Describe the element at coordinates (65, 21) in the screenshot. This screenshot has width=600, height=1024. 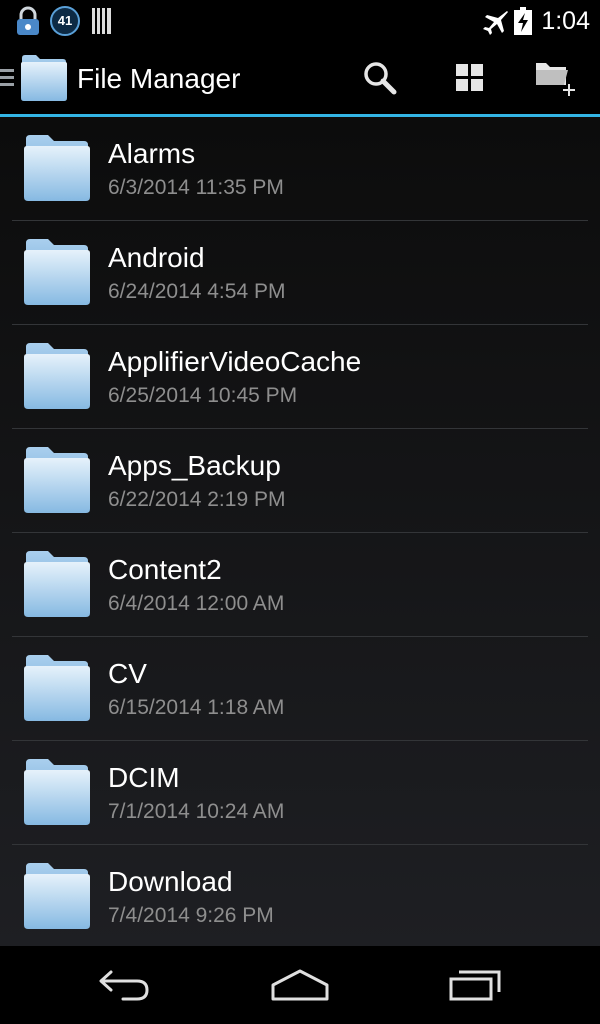
I see `notification-count-badge: 41` at that location.